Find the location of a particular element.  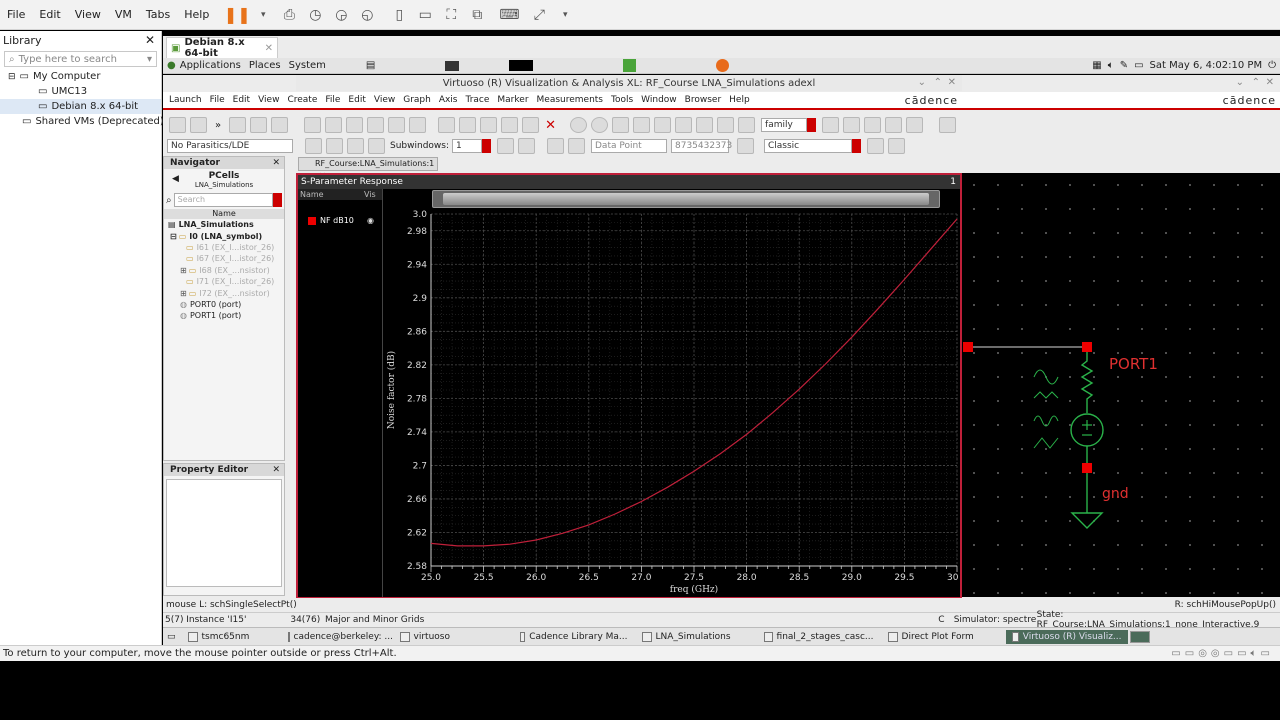

filter-icon is located at coordinates (277, 200).